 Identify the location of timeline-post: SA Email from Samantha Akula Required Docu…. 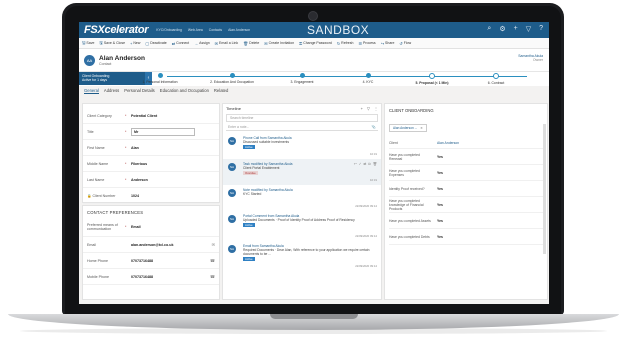
(302, 256).